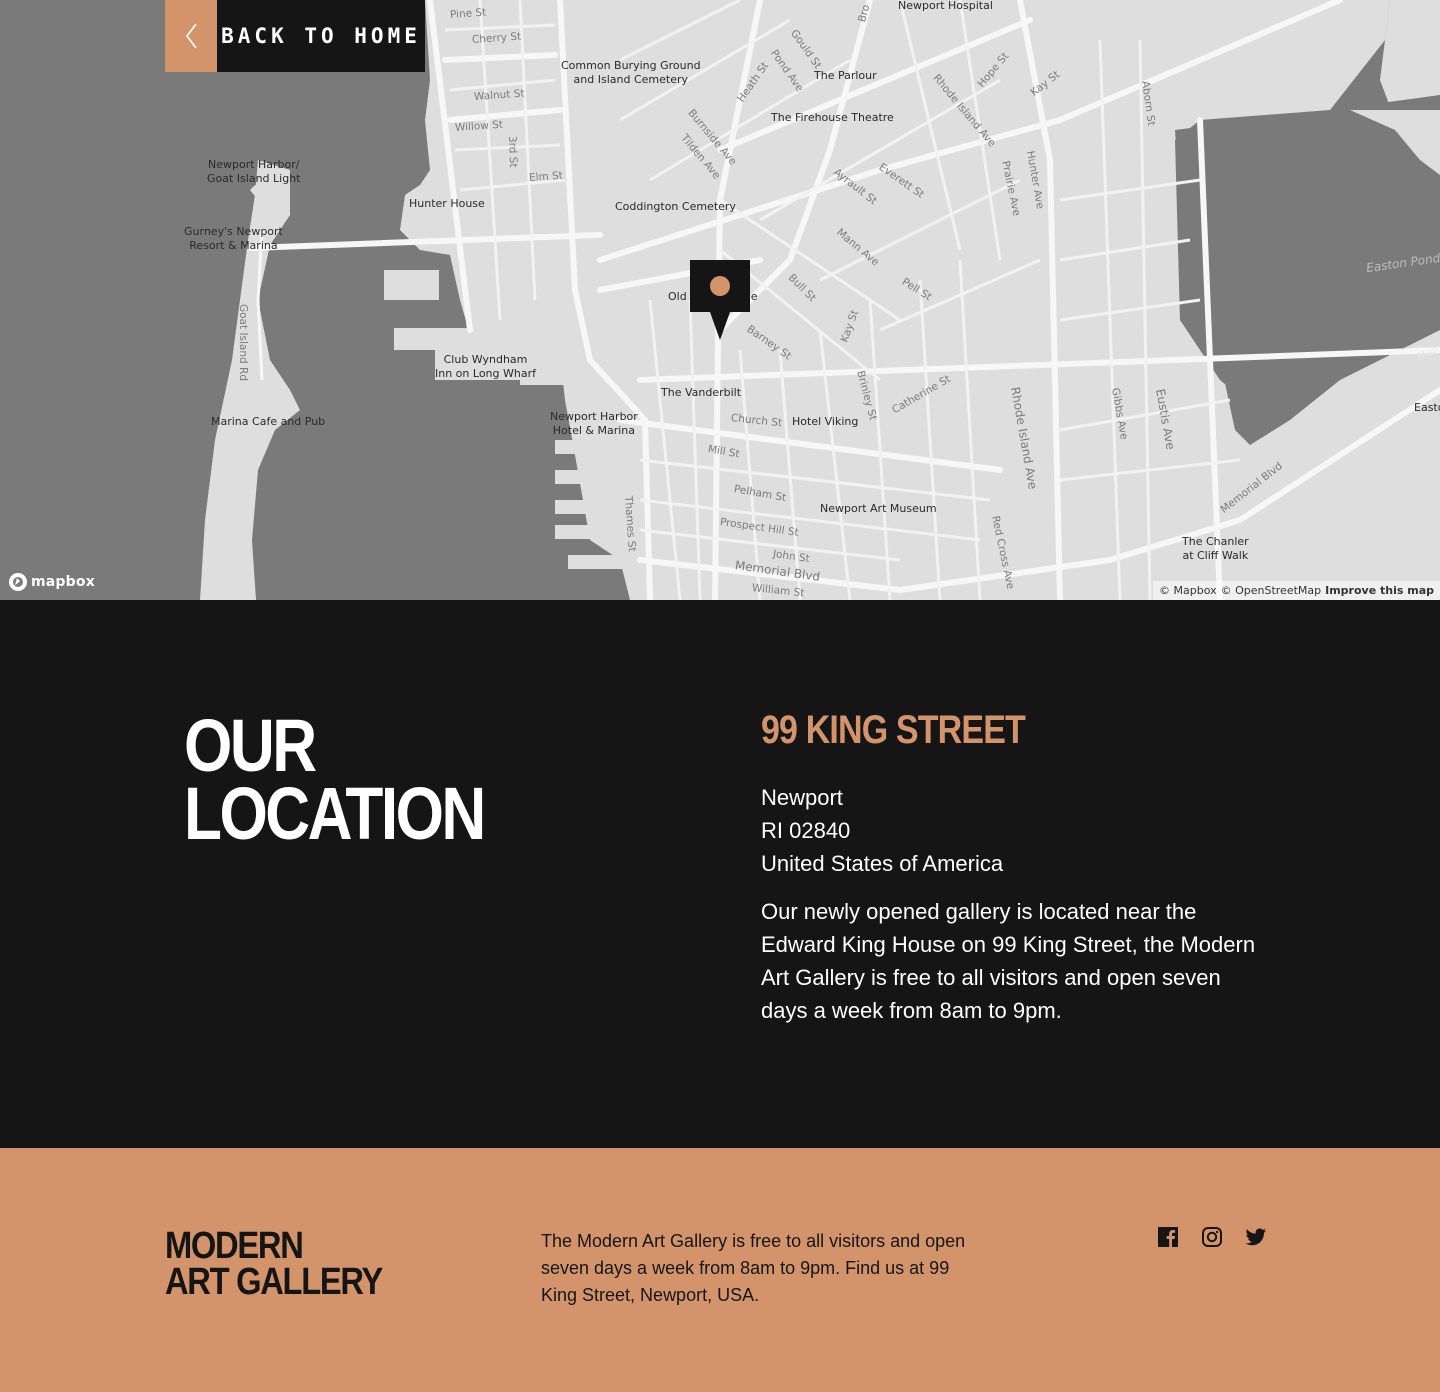 The image size is (1440, 1392). Describe the element at coordinates (468, 13) in the screenshot. I see `street-label: Pine St` at that location.